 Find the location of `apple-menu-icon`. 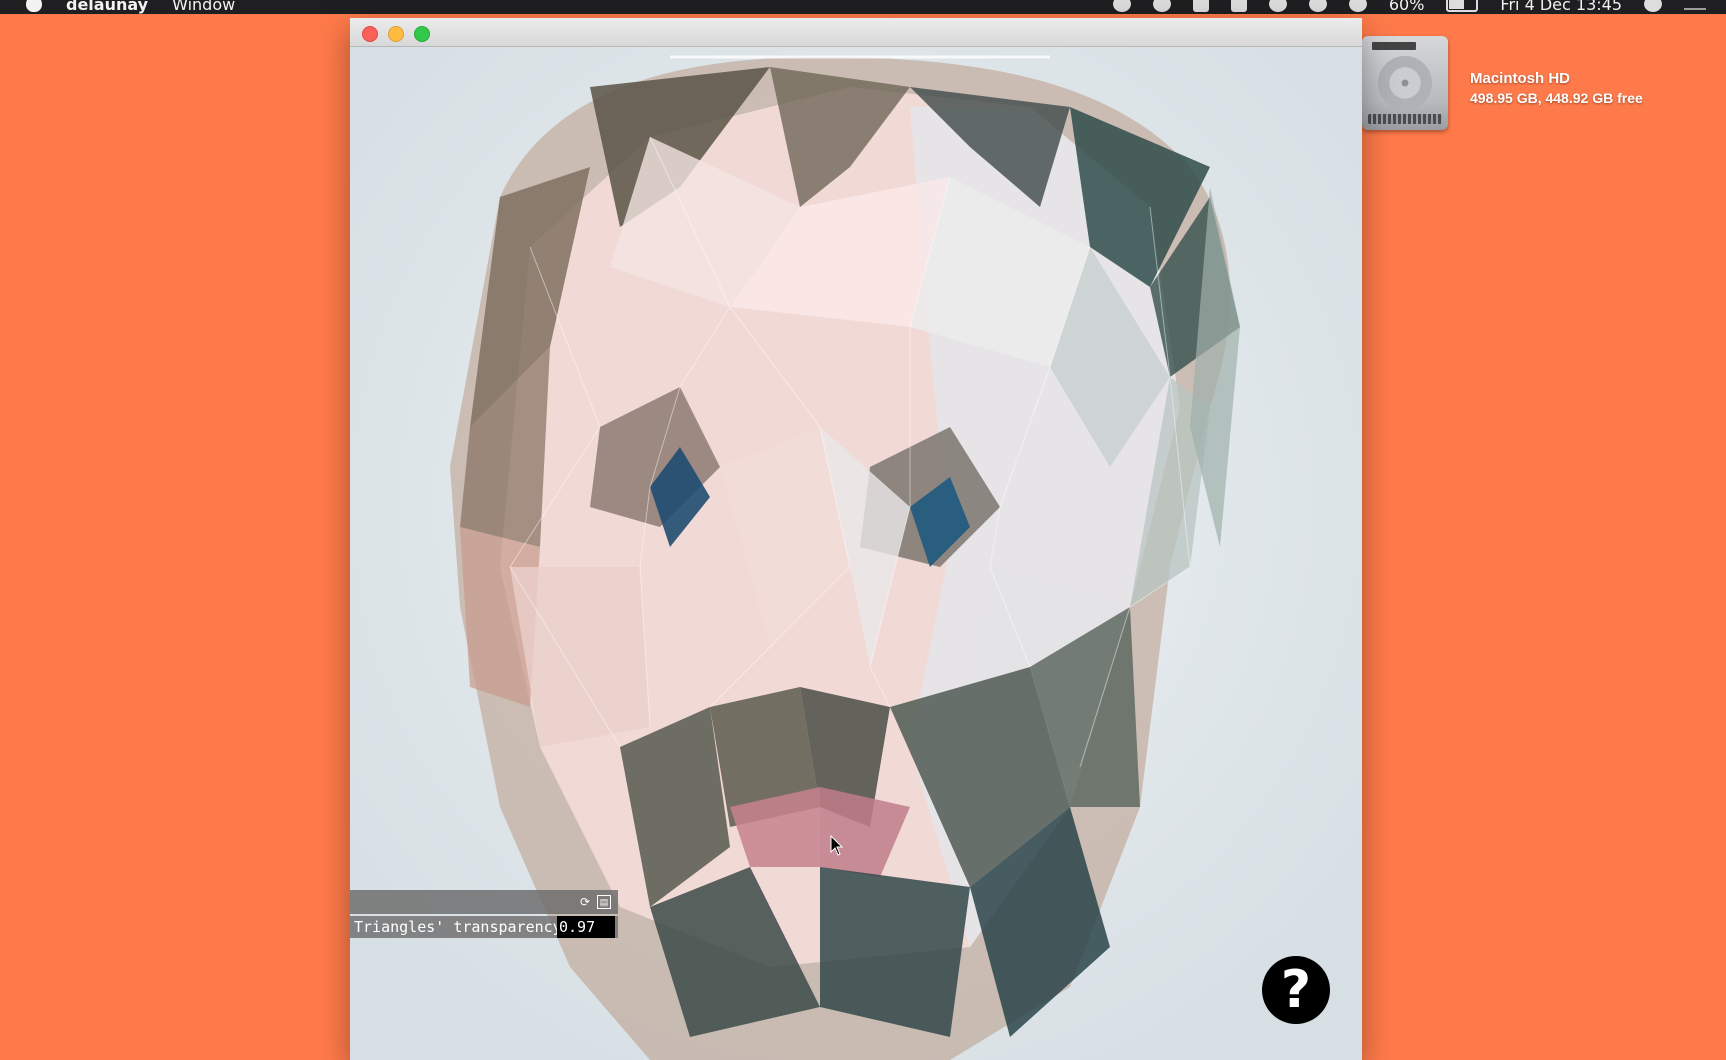

apple-menu-icon is located at coordinates (34, 6).